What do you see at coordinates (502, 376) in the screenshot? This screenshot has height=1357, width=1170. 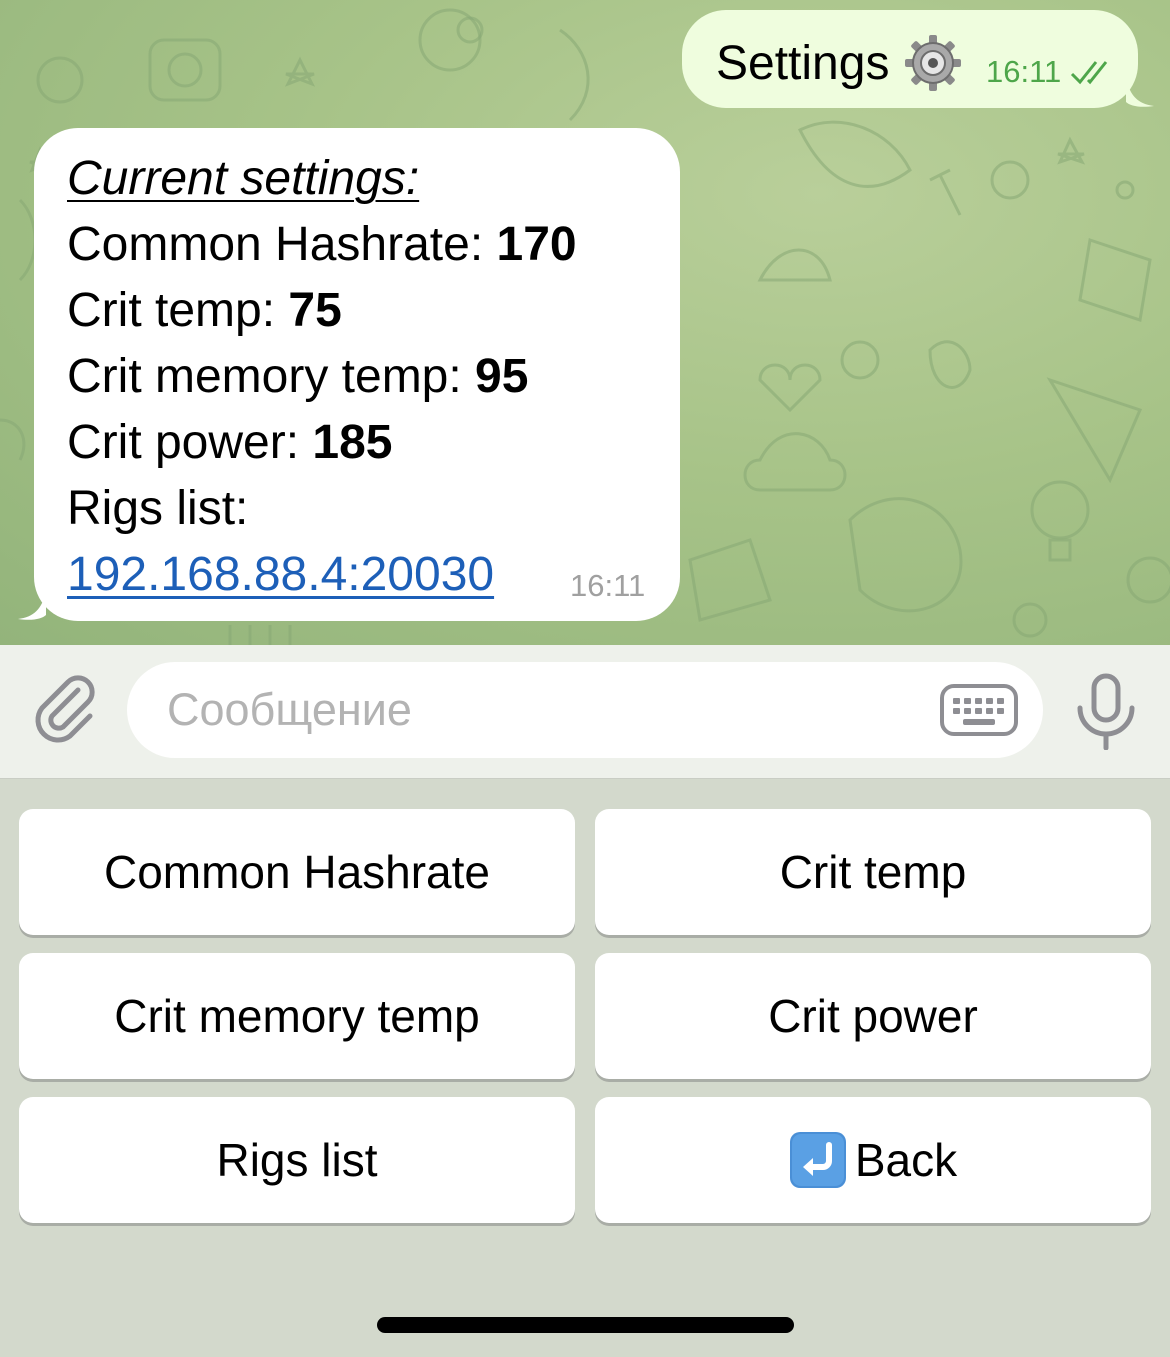 I see `setting-value: 95` at bounding box center [502, 376].